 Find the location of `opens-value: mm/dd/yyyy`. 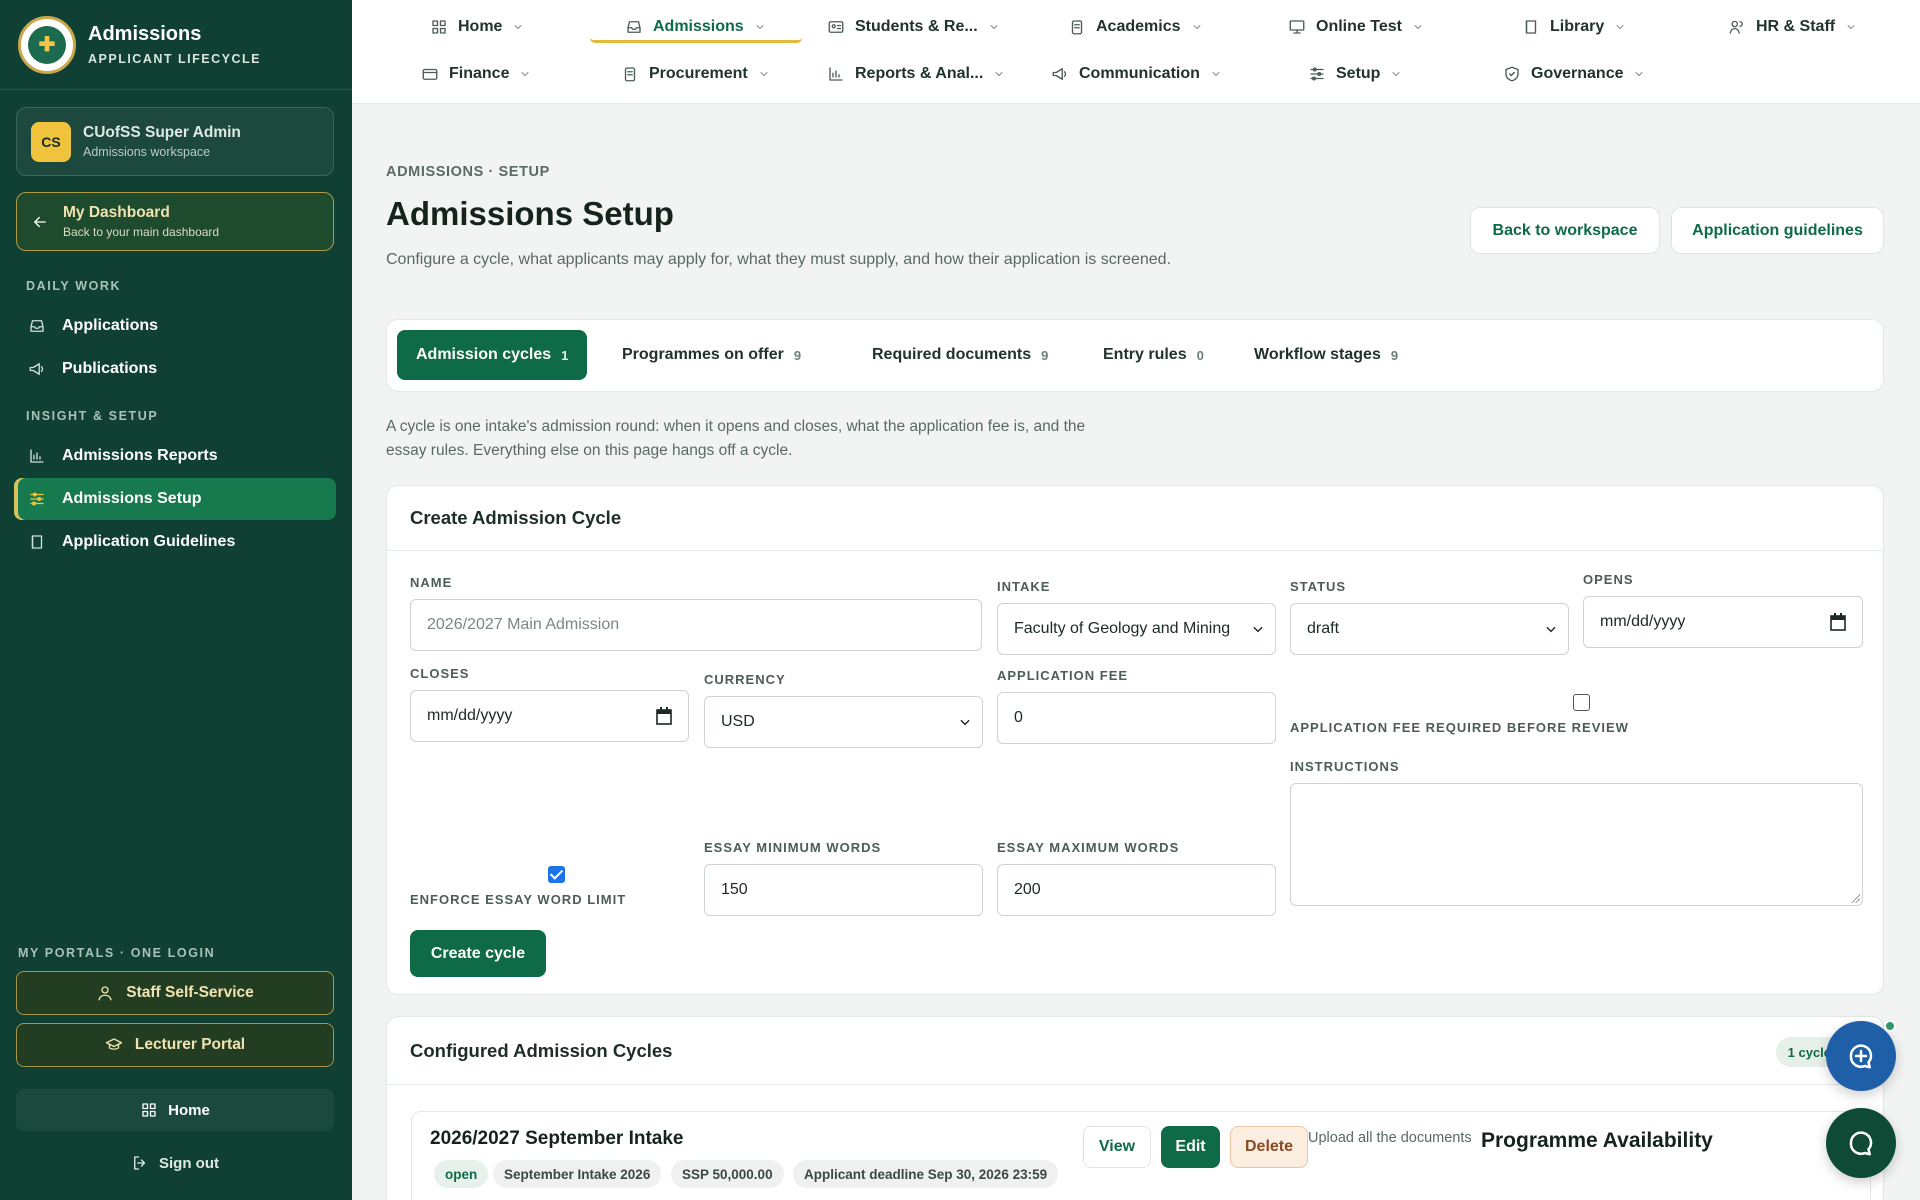

opens-value: mm/dd/yyyy is located at coordinates (1643, 621).